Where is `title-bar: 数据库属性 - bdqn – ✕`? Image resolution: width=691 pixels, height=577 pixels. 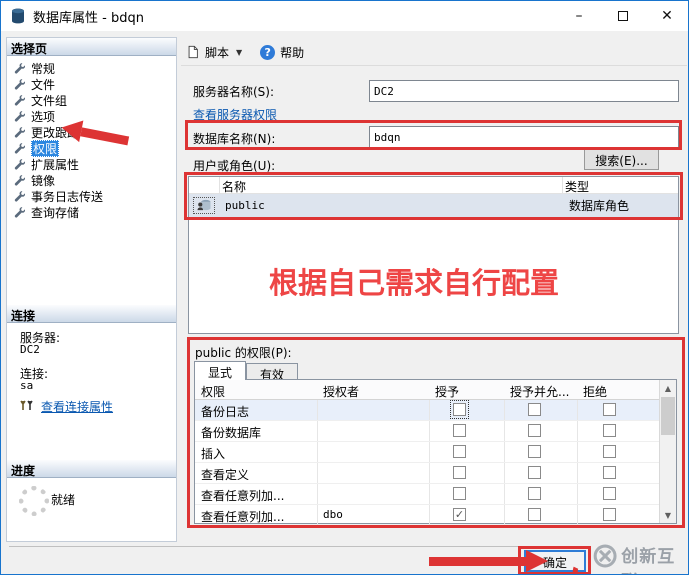 title-bar: 数据库属性 - bdqn – ✕ is located at coordinates (344, 16).